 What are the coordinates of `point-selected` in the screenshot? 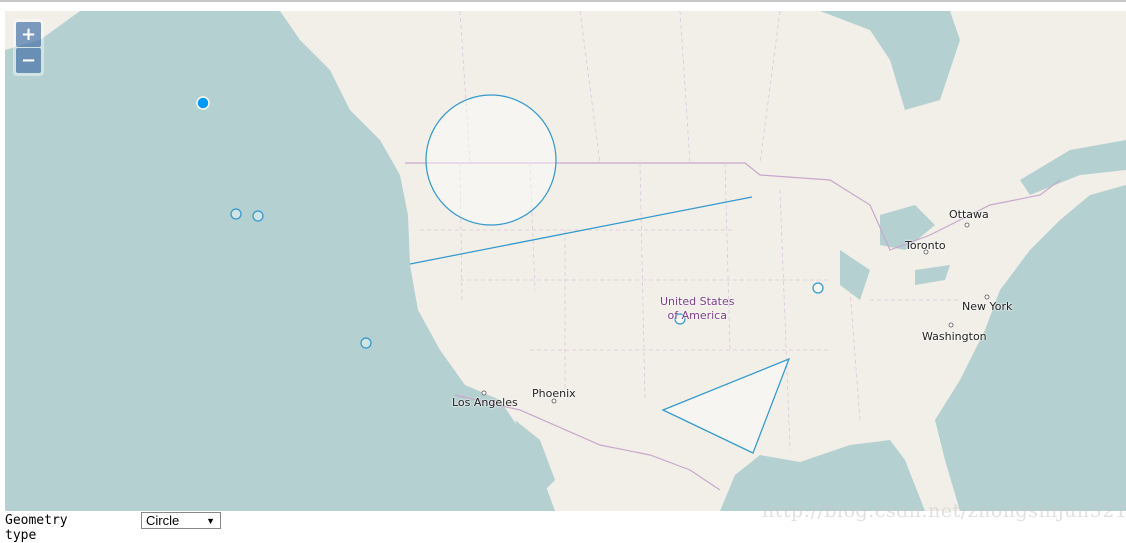 It's located at (203, 103).